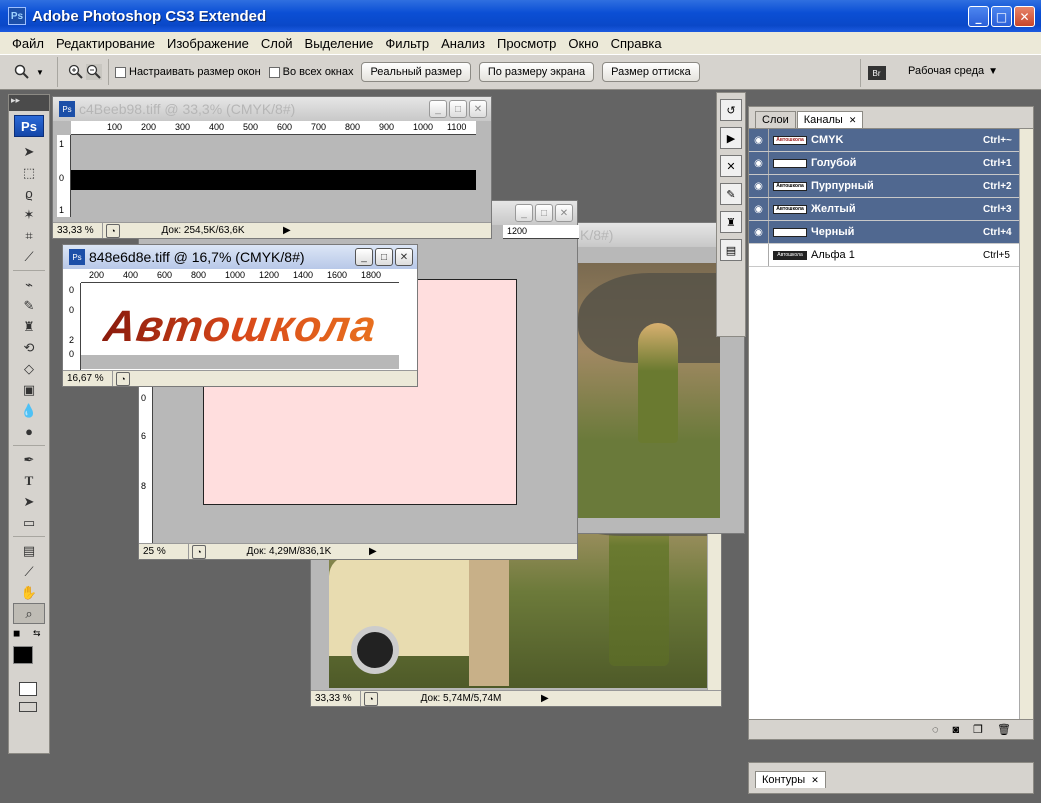  Describe the element at coordinates (463, 43) in the screenshot. I see `menu-analysis: Анализ` at that location.